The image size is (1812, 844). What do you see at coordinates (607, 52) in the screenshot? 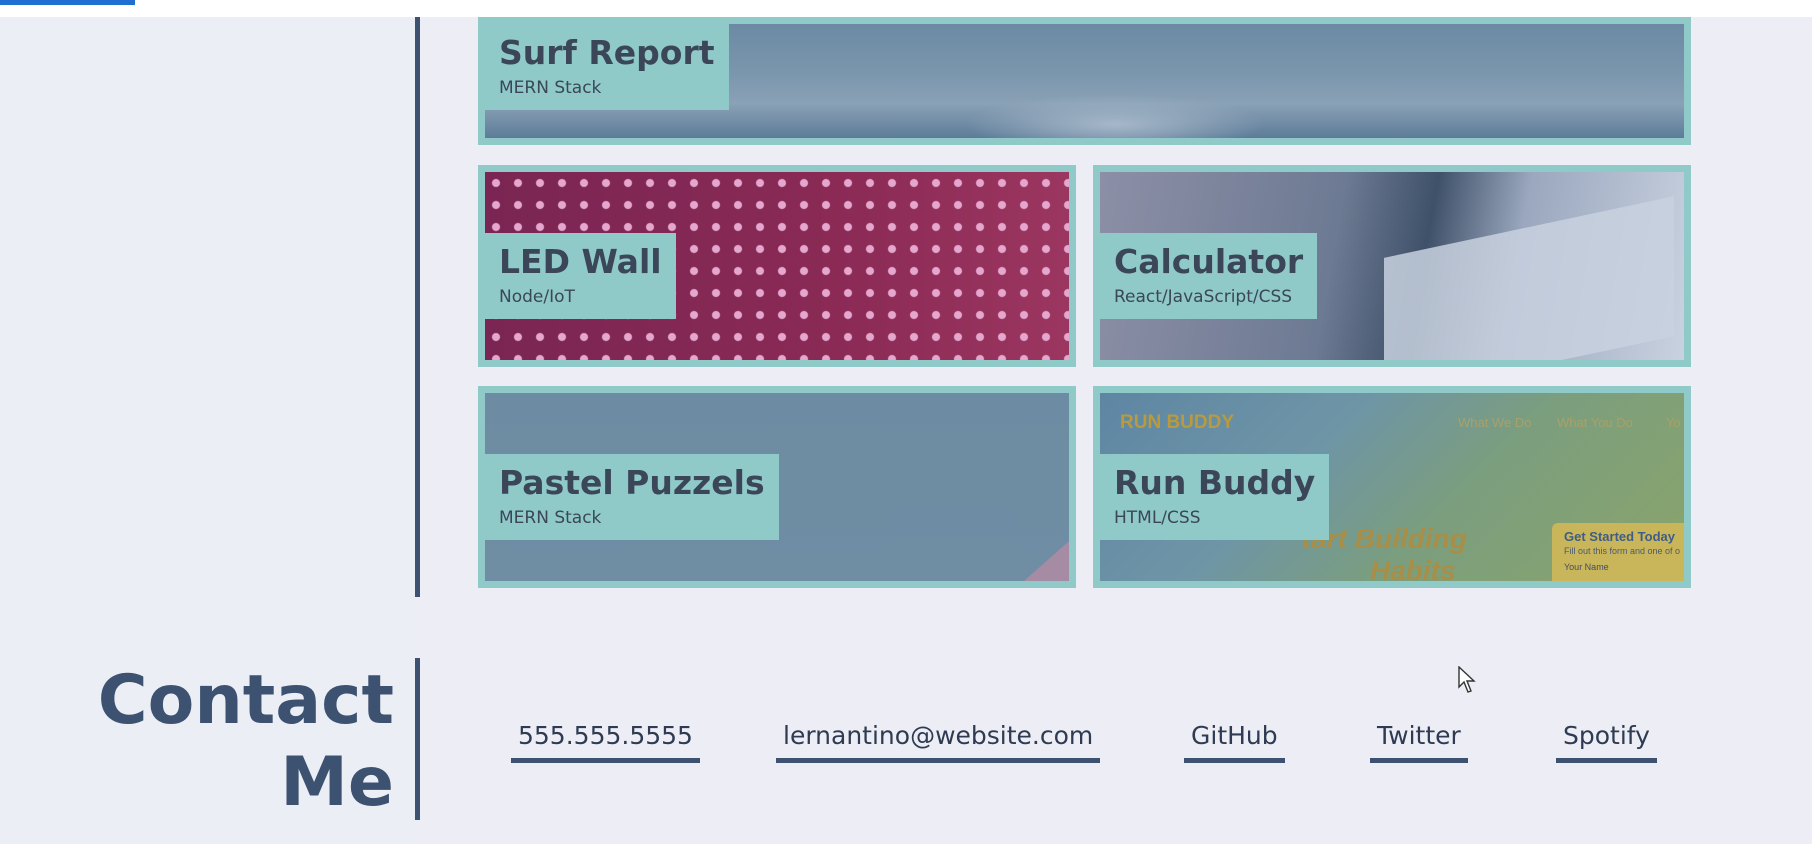
I see `project-title: Surf Report` at bounding box center [607, 52].